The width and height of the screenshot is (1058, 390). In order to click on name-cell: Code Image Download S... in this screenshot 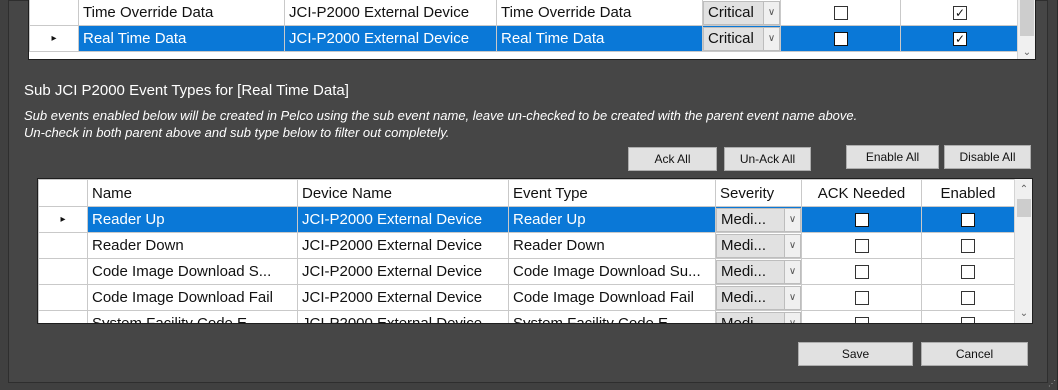, I will do `click(192, 271)`.